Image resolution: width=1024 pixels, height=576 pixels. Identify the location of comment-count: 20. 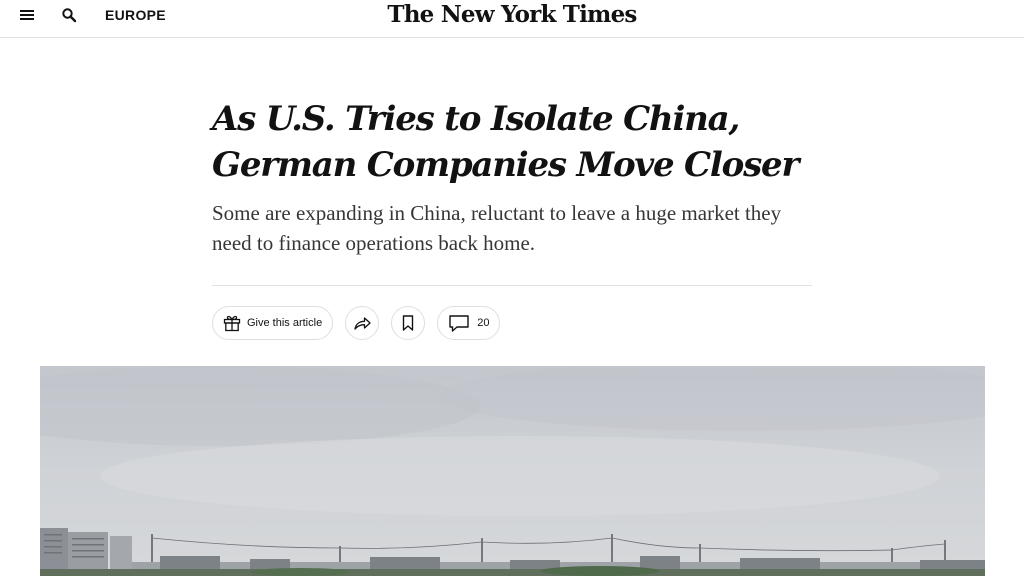
(483, 323).